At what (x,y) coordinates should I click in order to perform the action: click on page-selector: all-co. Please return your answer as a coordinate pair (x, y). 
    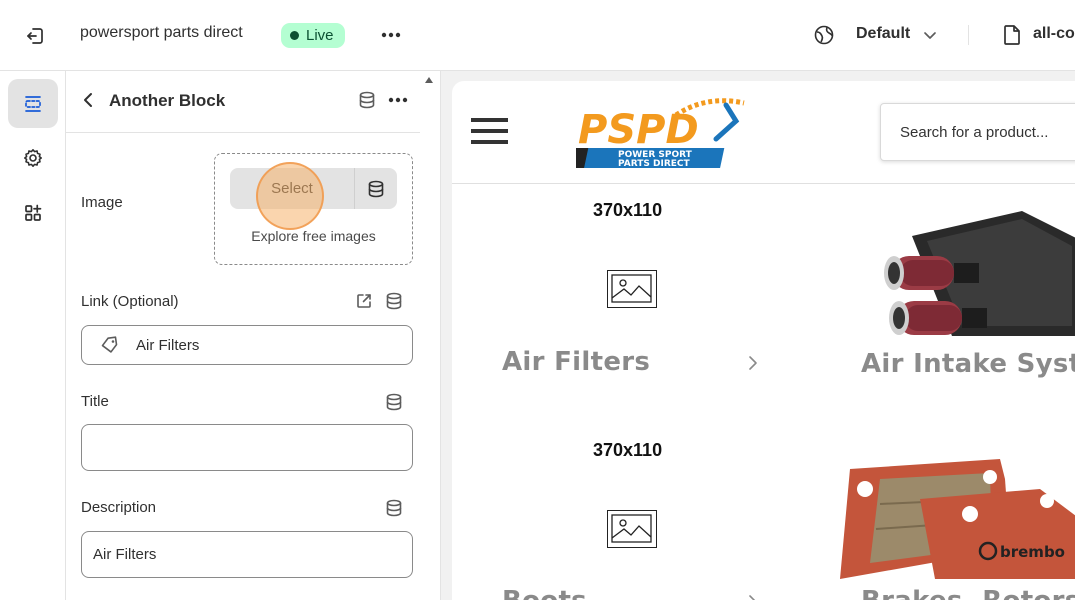
    Looking at the image, I should click on (1054, 34).